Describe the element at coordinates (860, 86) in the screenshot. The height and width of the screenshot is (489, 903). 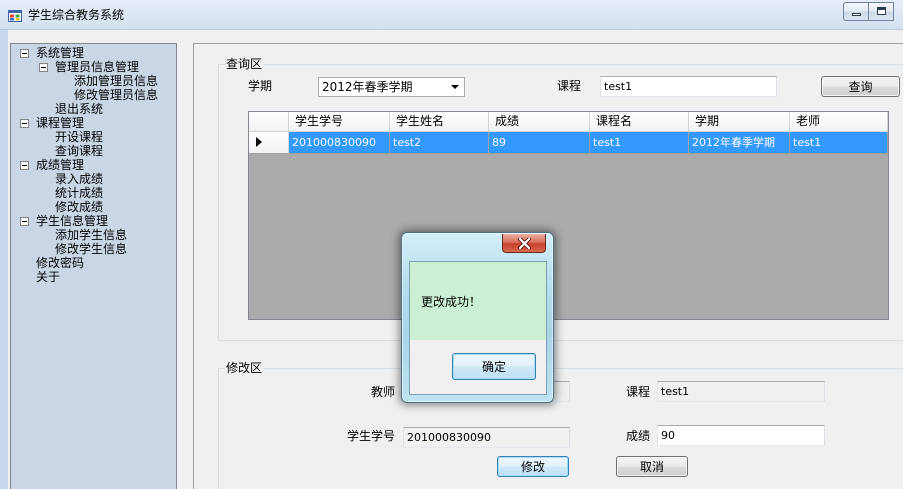
I see `search-button: 查询` at that location.